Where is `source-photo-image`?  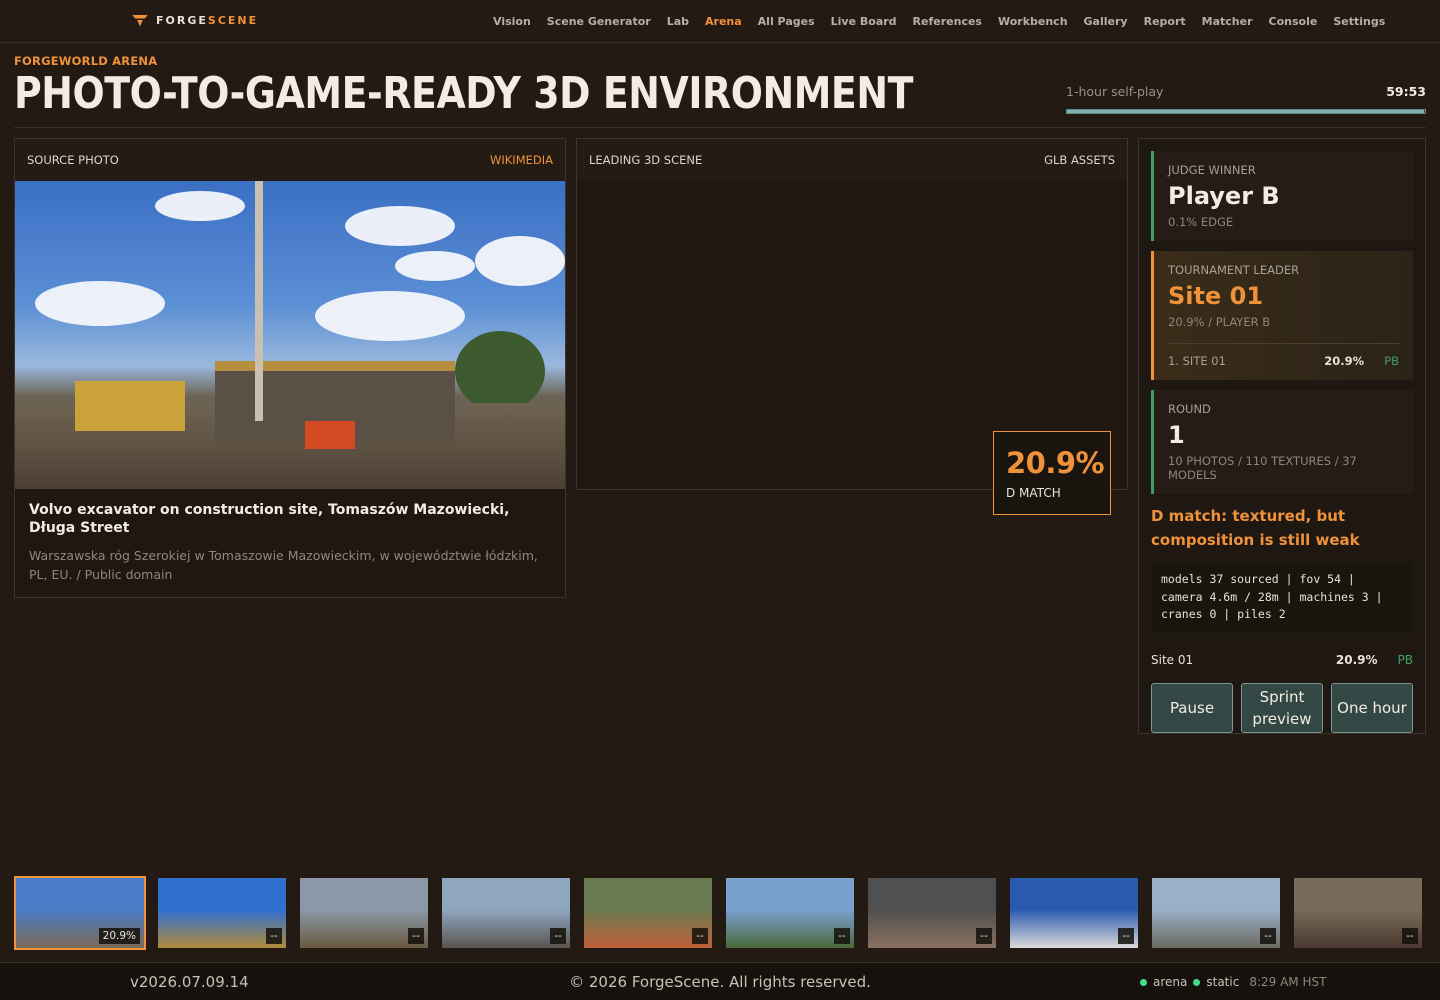 source-photo-image is located at coordinates (290, 335).